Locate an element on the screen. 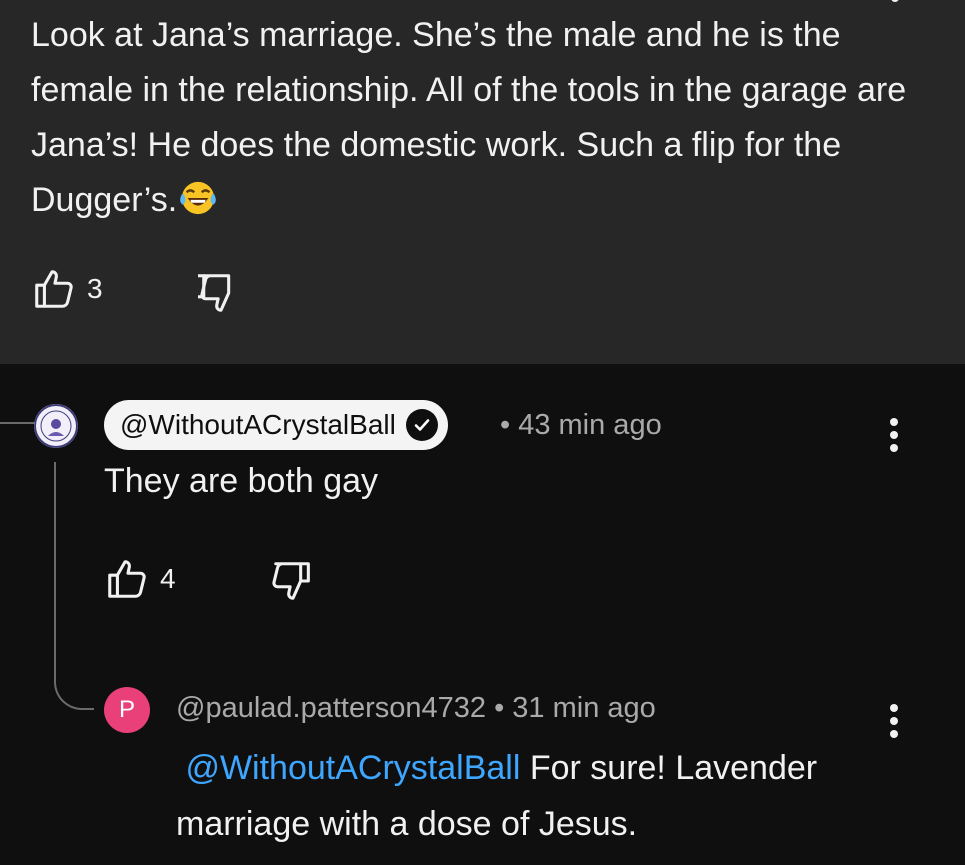  author-handle-chip: @WithoutACrystalBall is located at coordinates (276, 425).